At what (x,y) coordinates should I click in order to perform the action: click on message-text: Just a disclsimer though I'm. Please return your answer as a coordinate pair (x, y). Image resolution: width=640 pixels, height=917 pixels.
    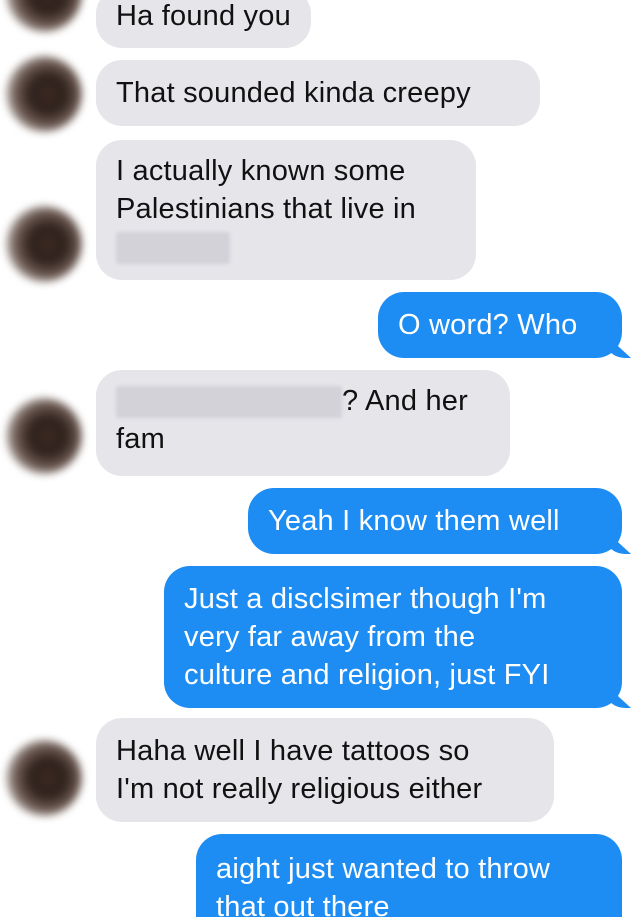
    Looking at the image, I should click on (365, 599).